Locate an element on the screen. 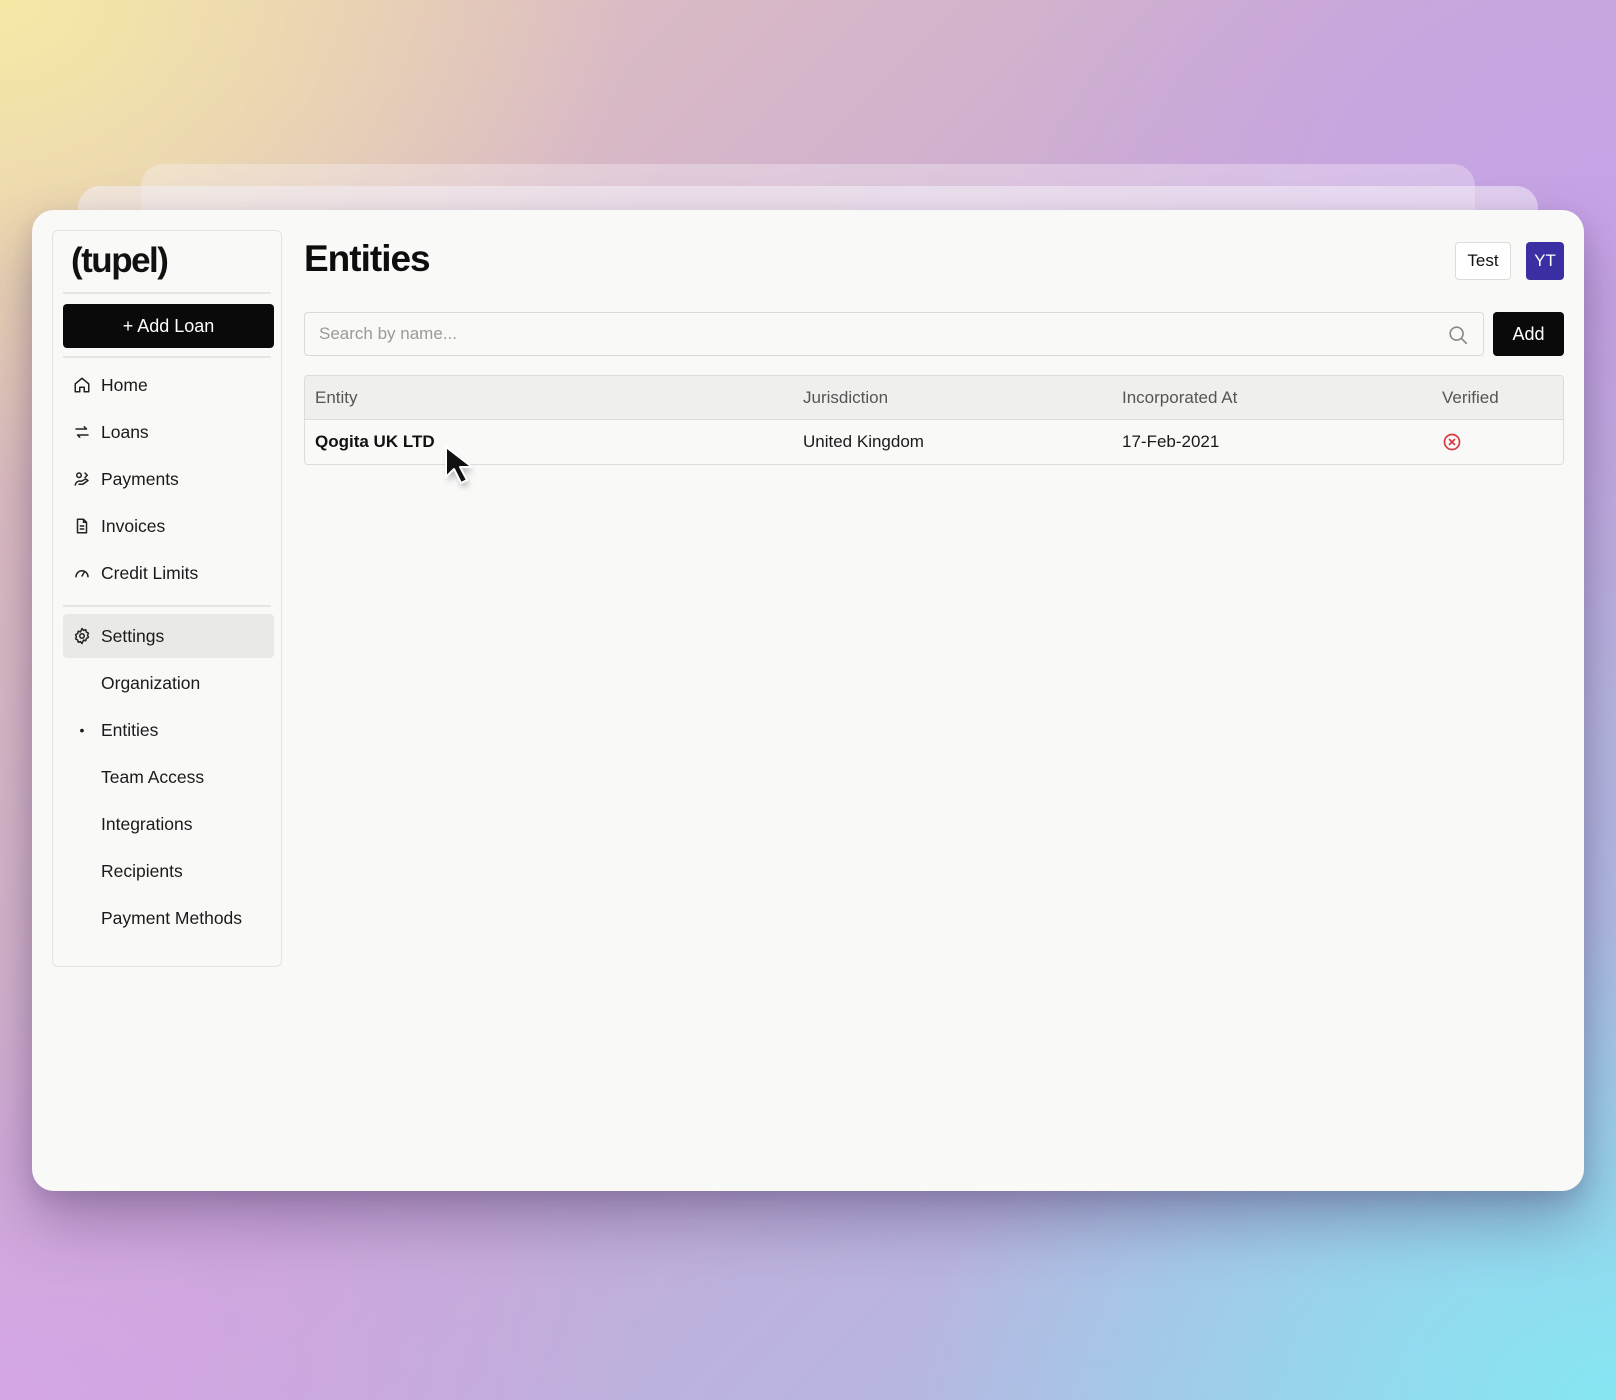 This screenshot has width=1616, height=1400. settings-item-label: Integrations is located at coordinates (147, 823).